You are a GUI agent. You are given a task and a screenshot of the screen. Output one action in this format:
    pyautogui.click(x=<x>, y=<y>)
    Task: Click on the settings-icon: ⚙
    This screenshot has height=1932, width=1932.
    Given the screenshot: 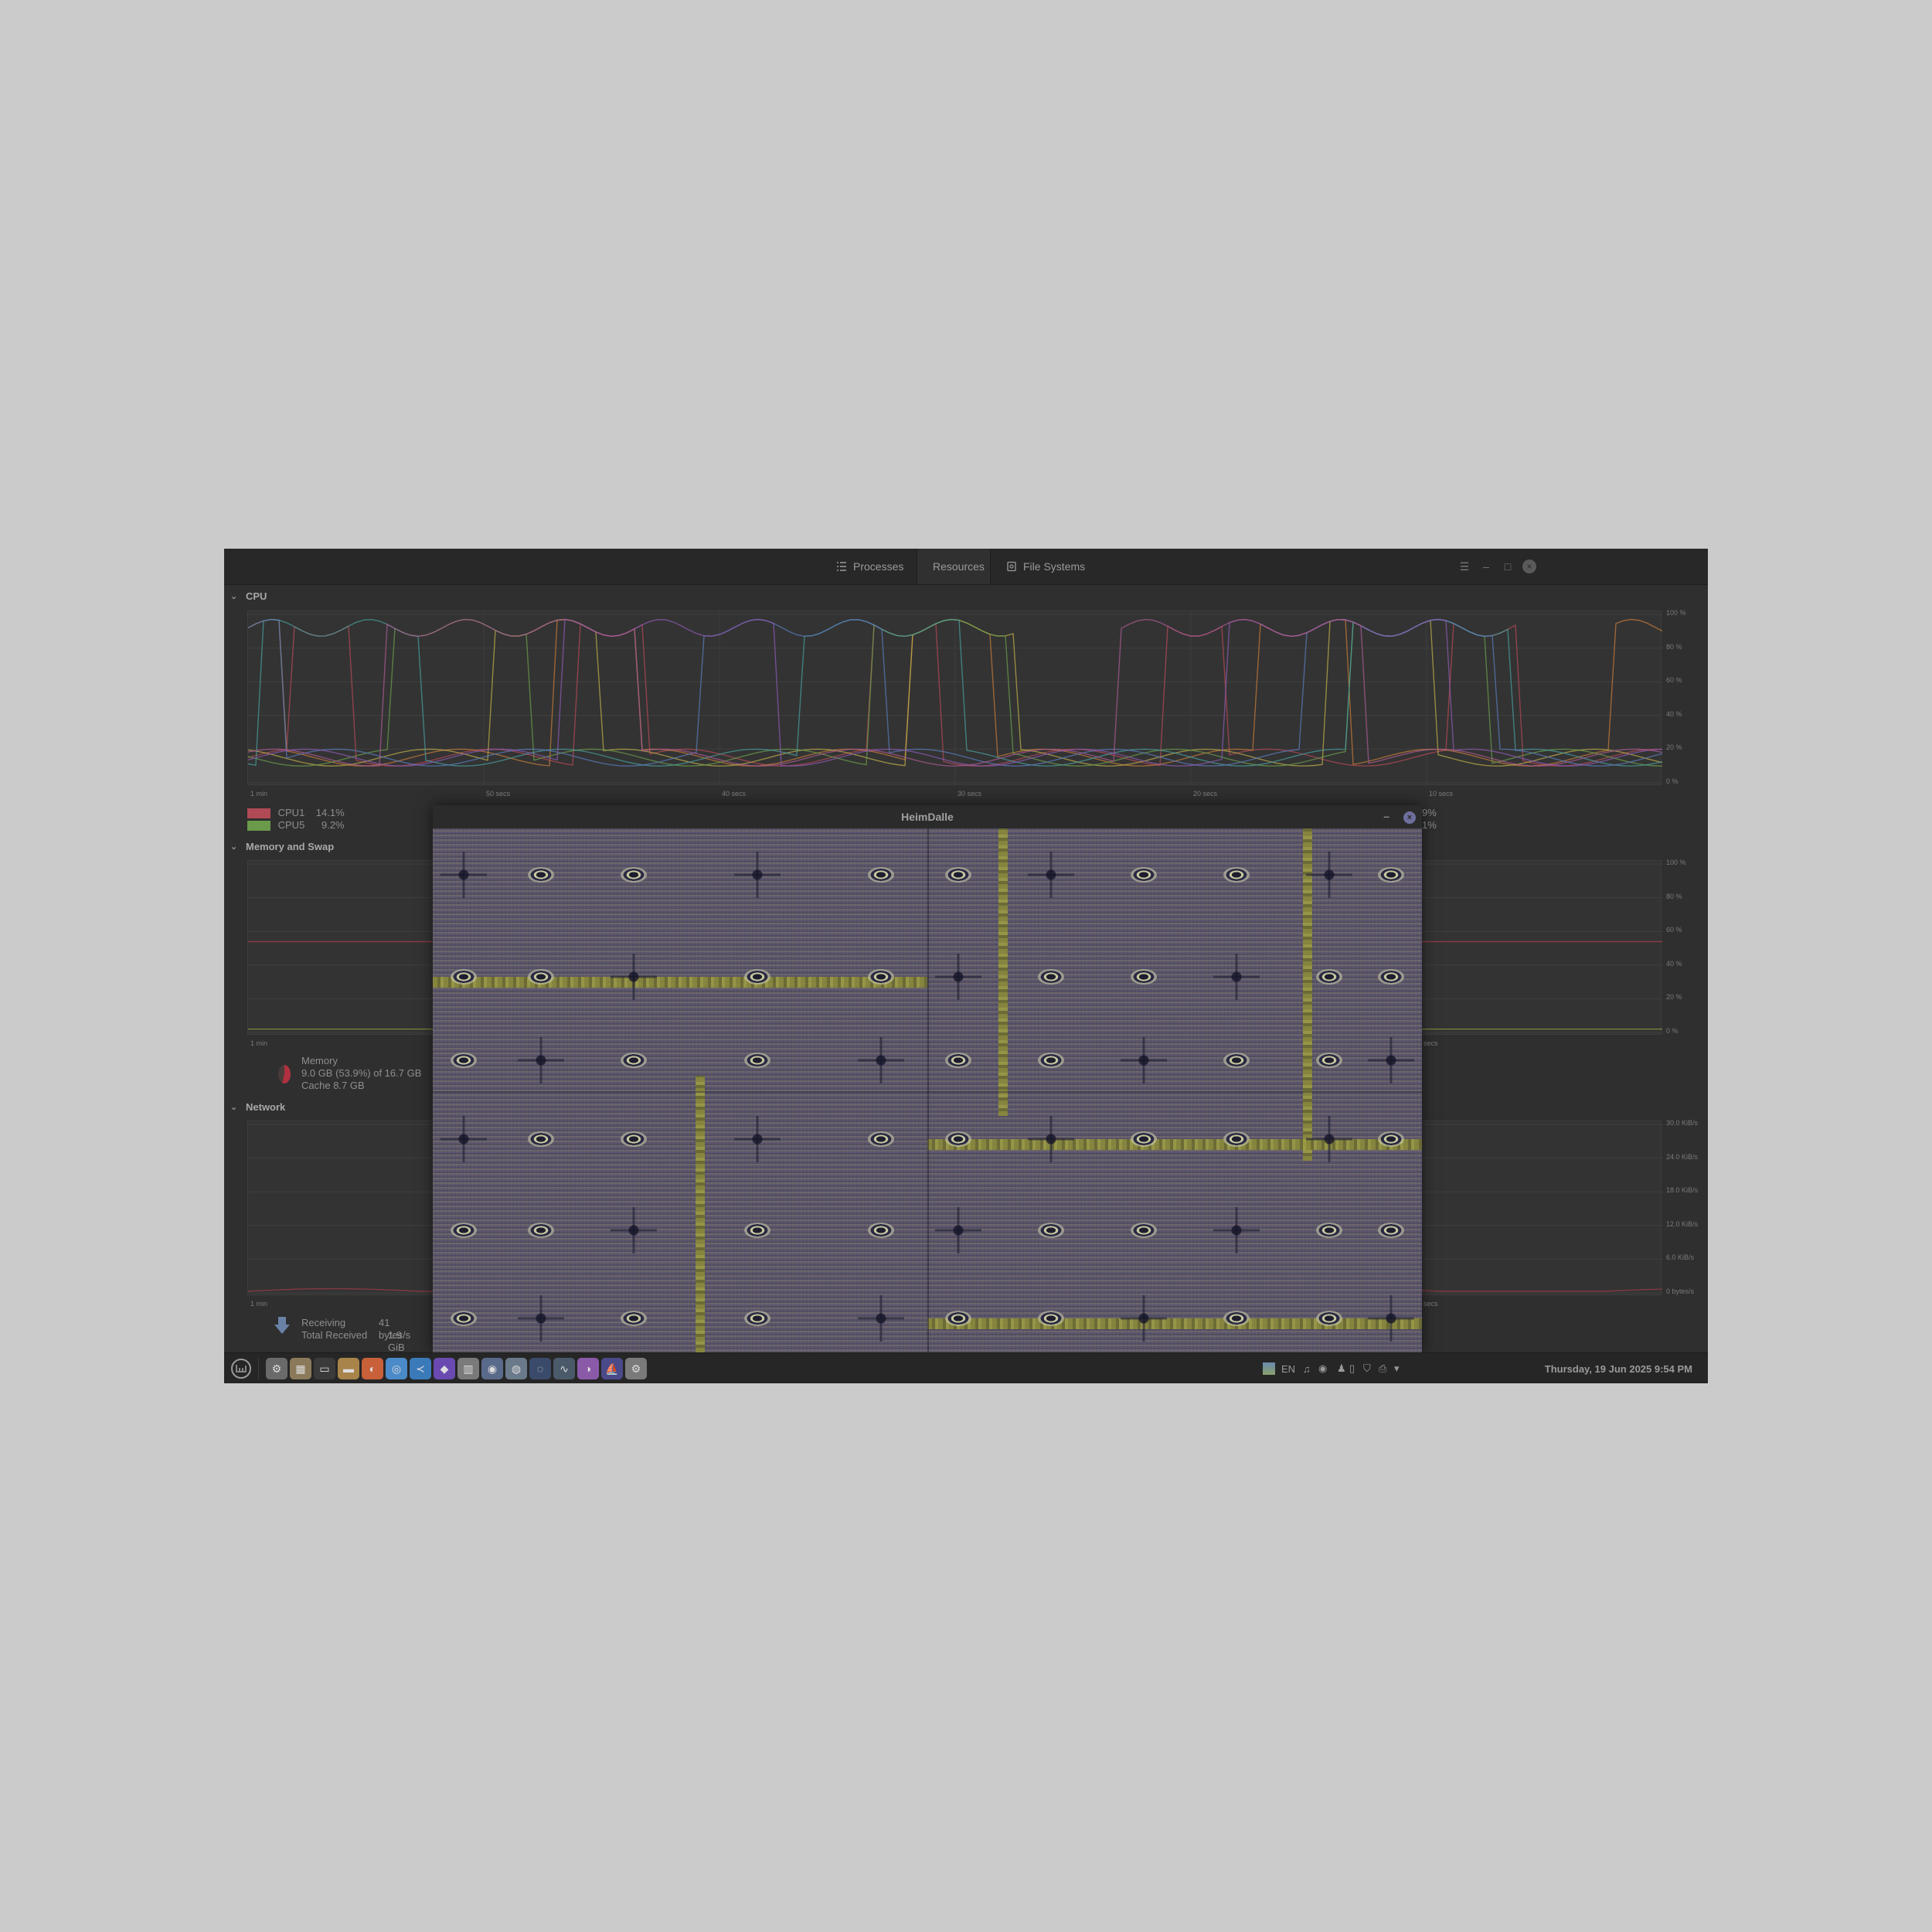 What is the action you would take?
    pyautogui.click(x=276, y=1369)
    